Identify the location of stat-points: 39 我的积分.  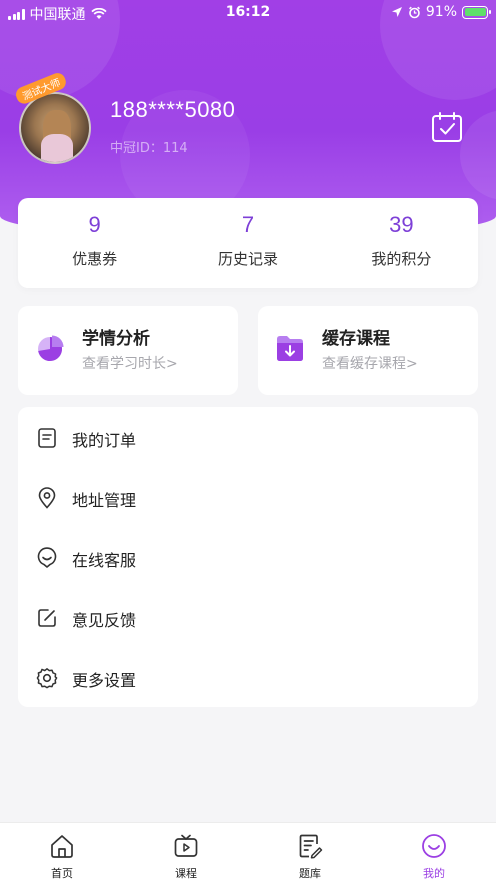
(401, 243).